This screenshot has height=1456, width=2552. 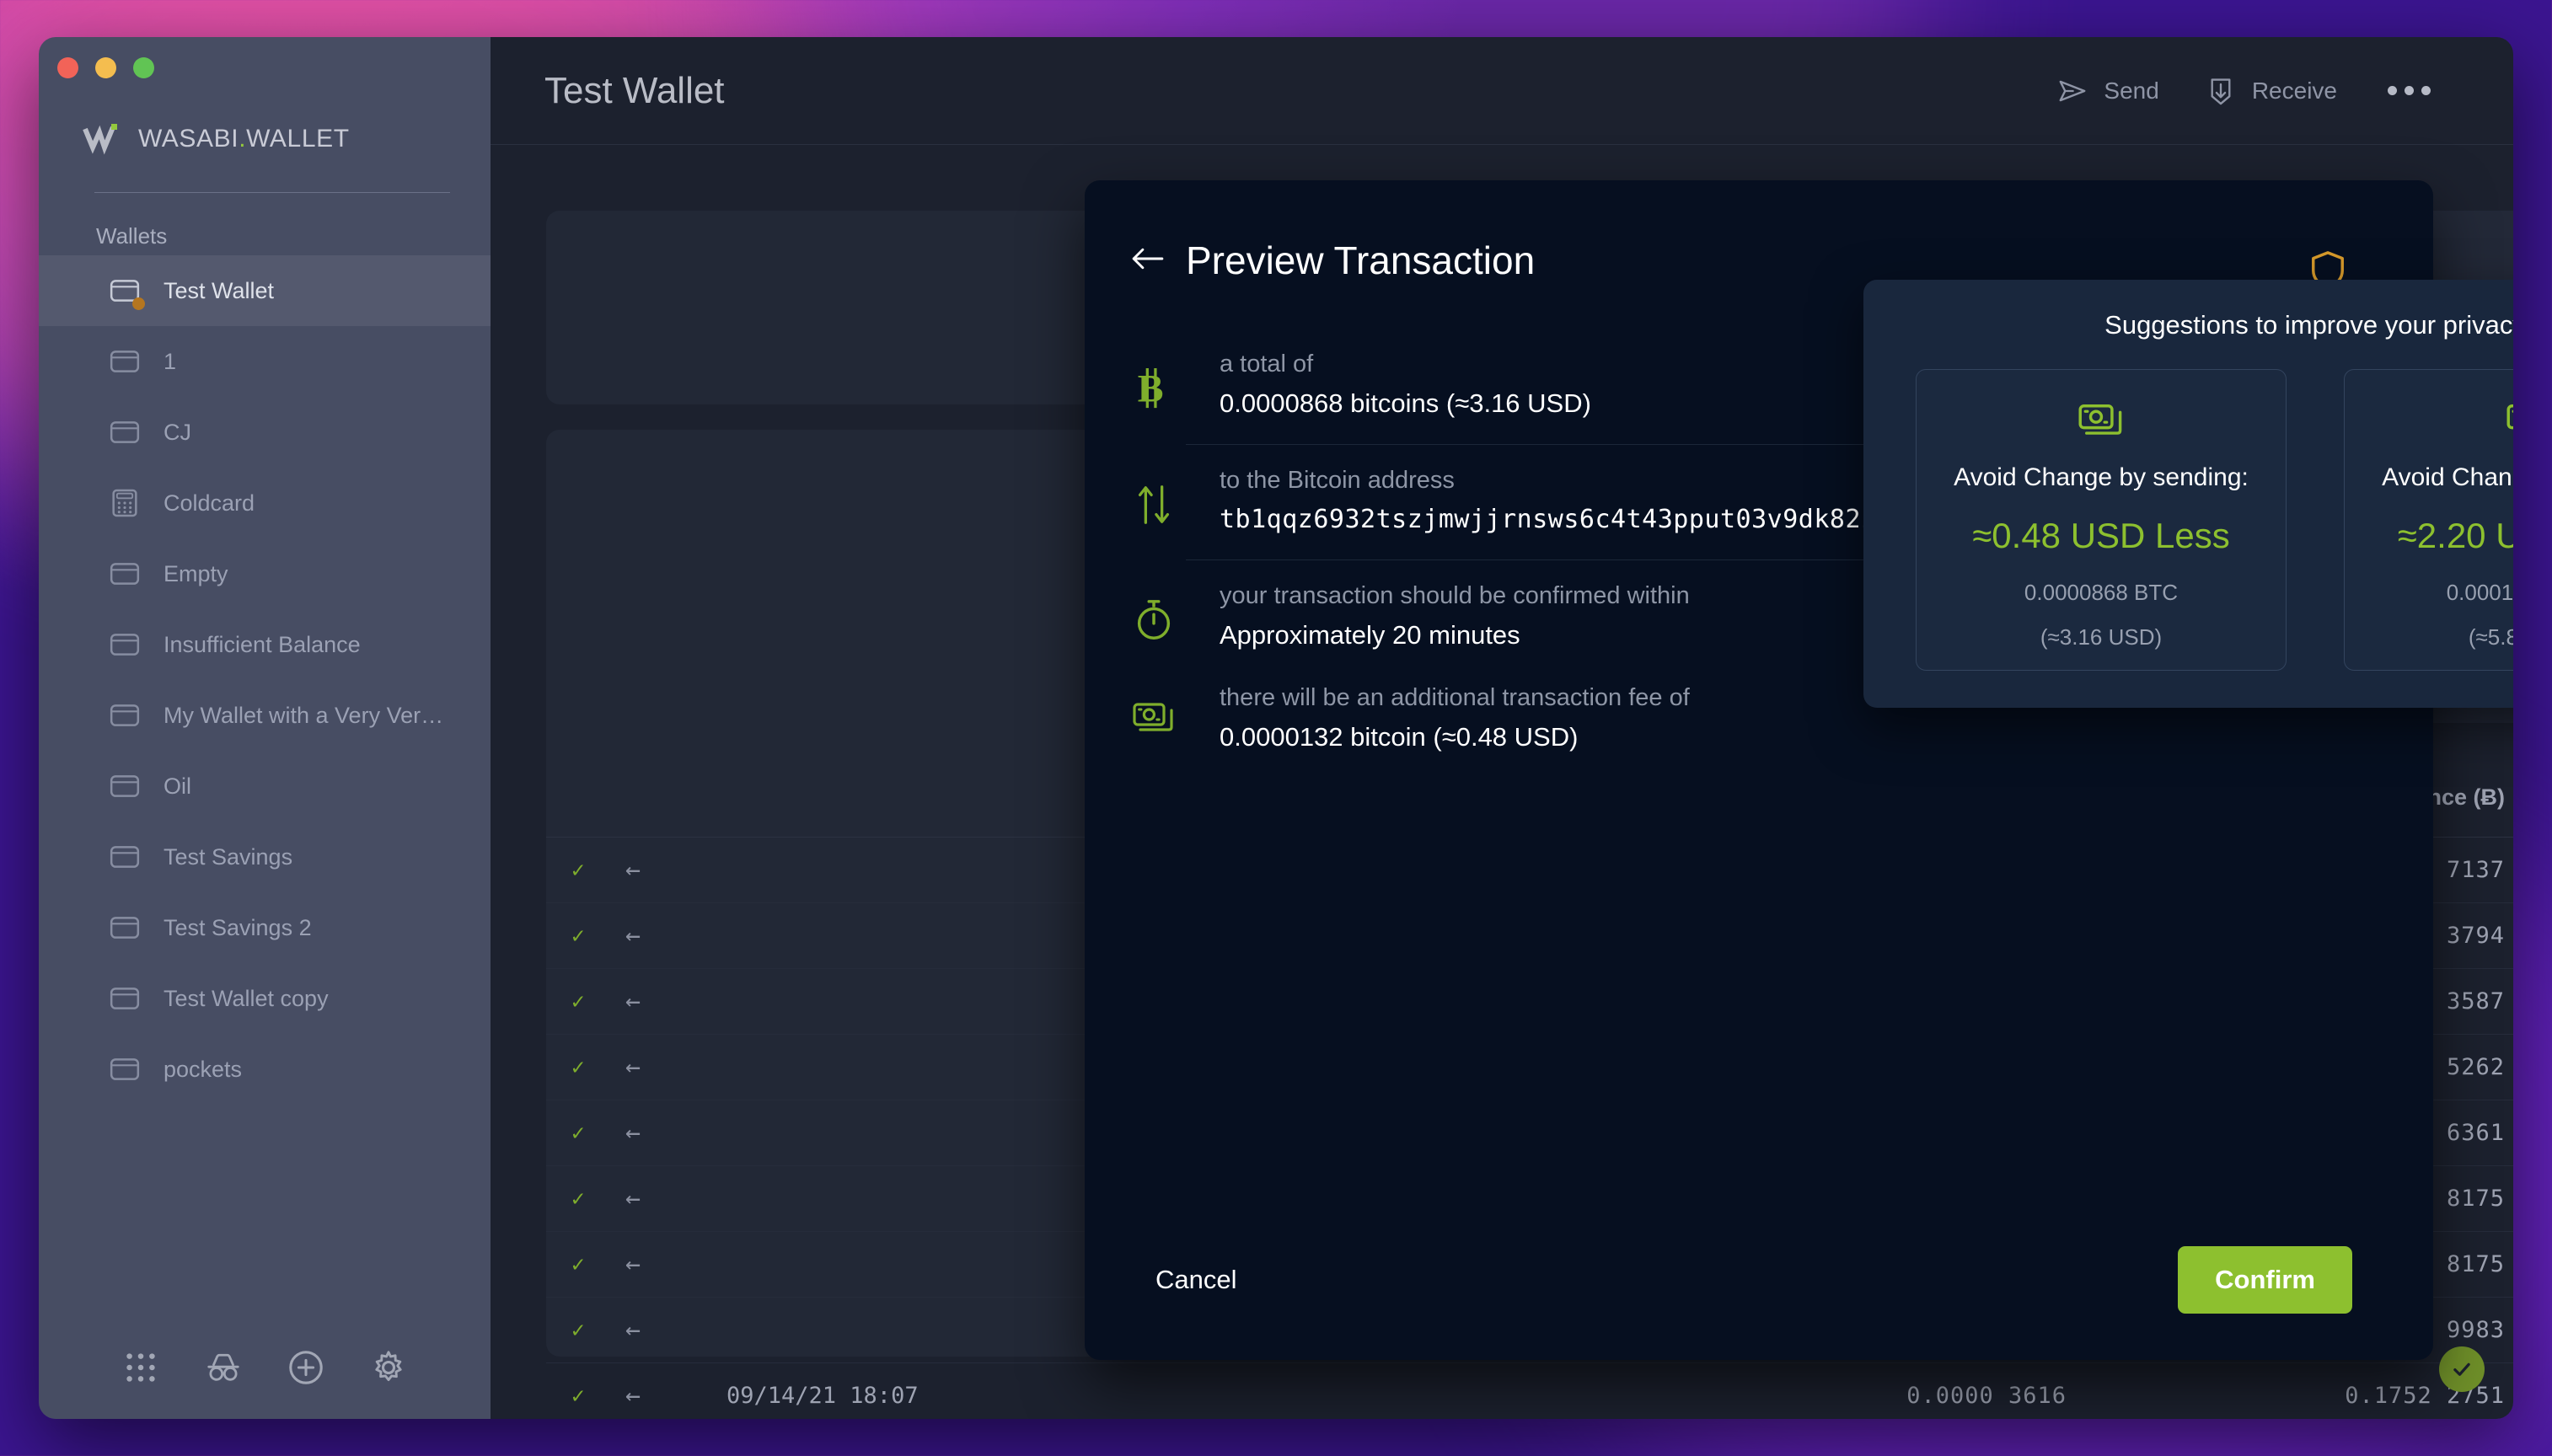 What do you see at coordinates (1267, 364) in the screenshot?
I see `detail-label: a total of` at bounding box center [1267, 364].